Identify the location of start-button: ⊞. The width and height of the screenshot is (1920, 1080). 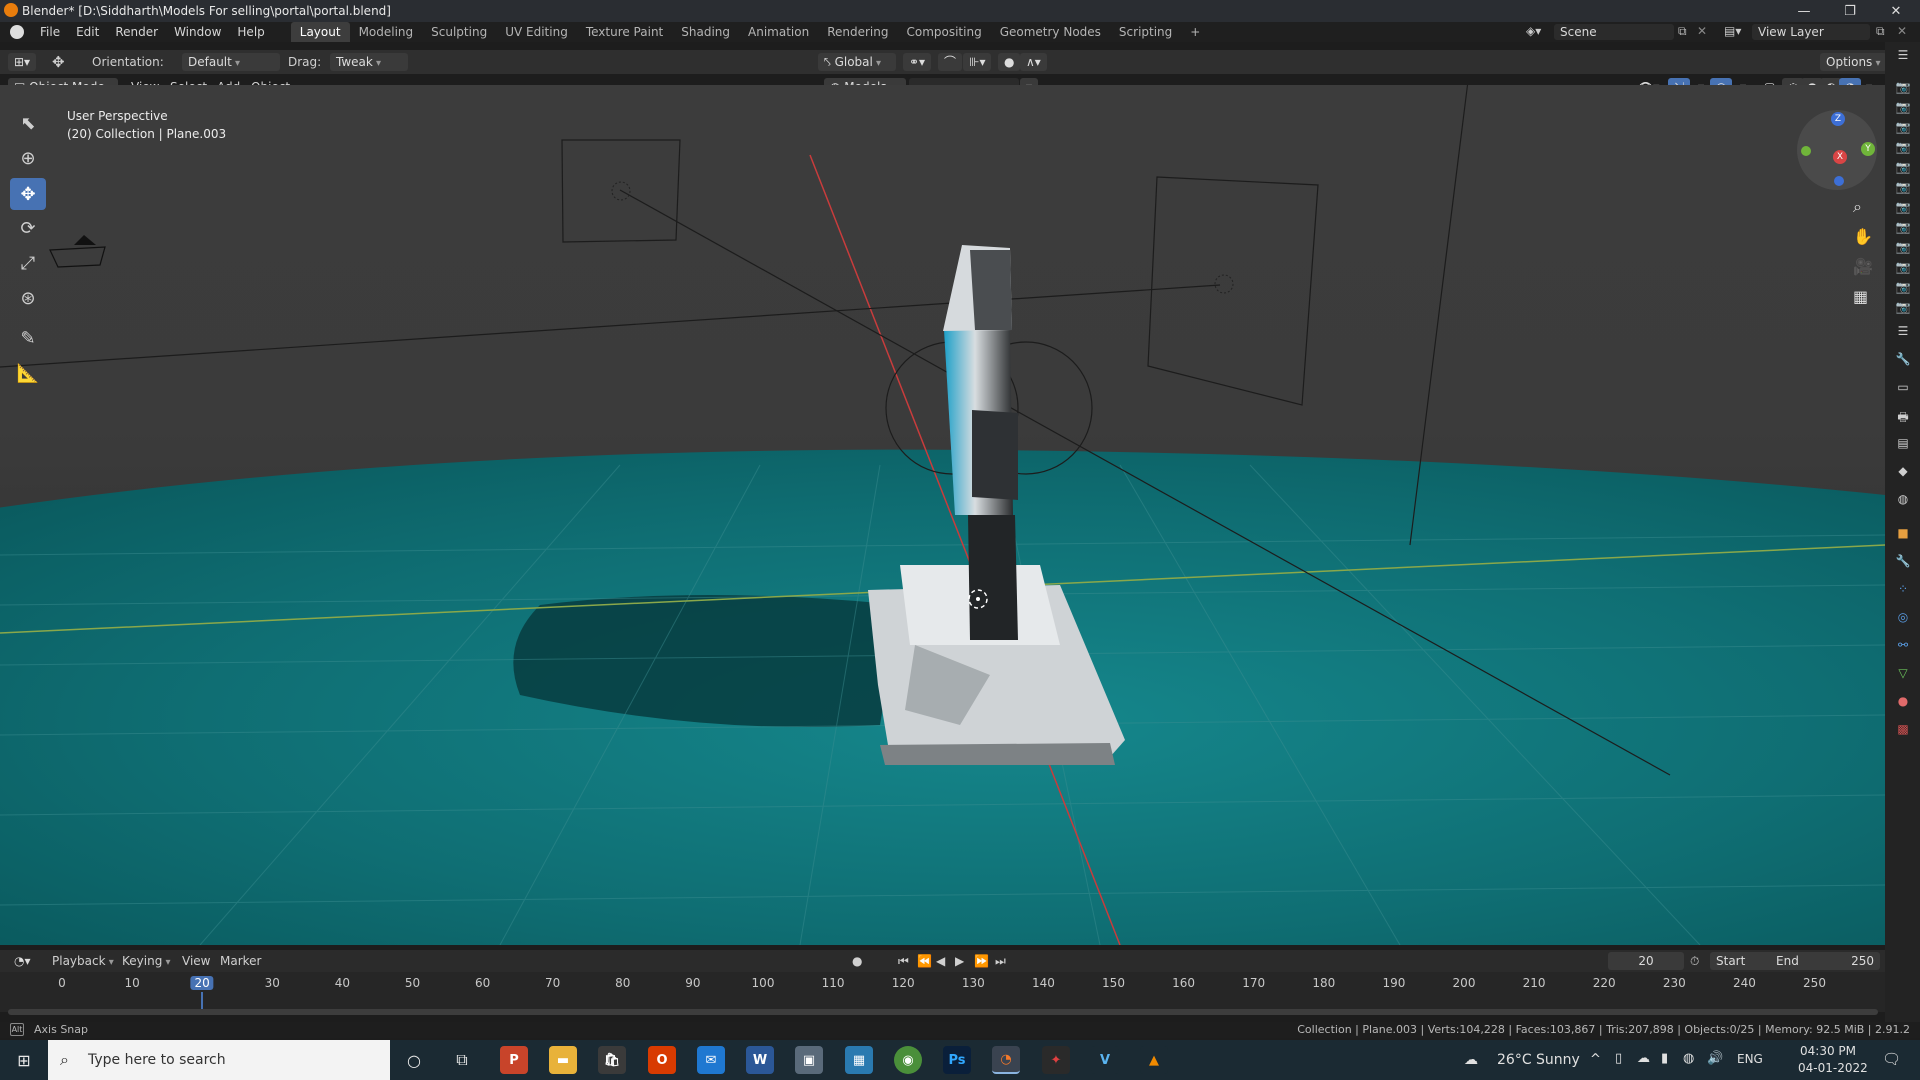
(24, 1060).